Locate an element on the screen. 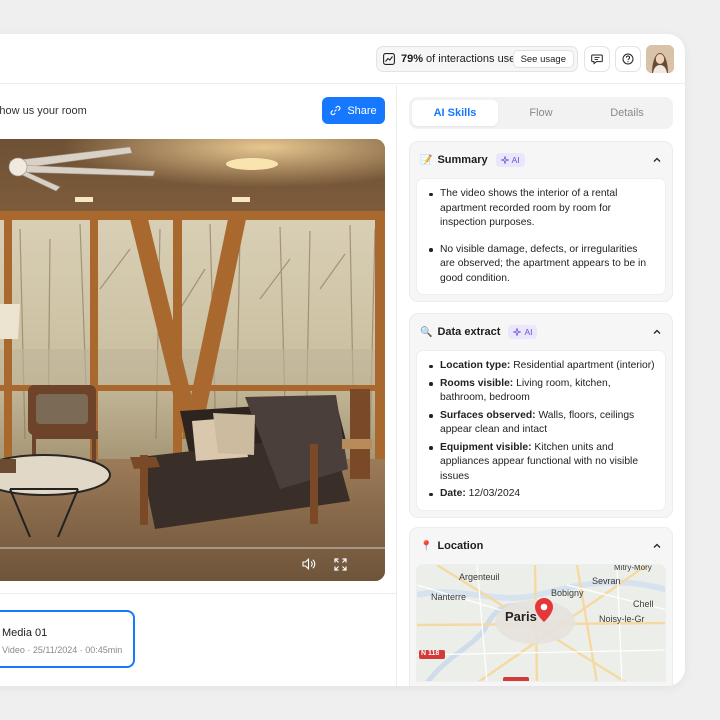 The height and width of the screenshot is (720, 720). panel-tabs: AI Skills Flow Details is located at coordinates (541, 113).